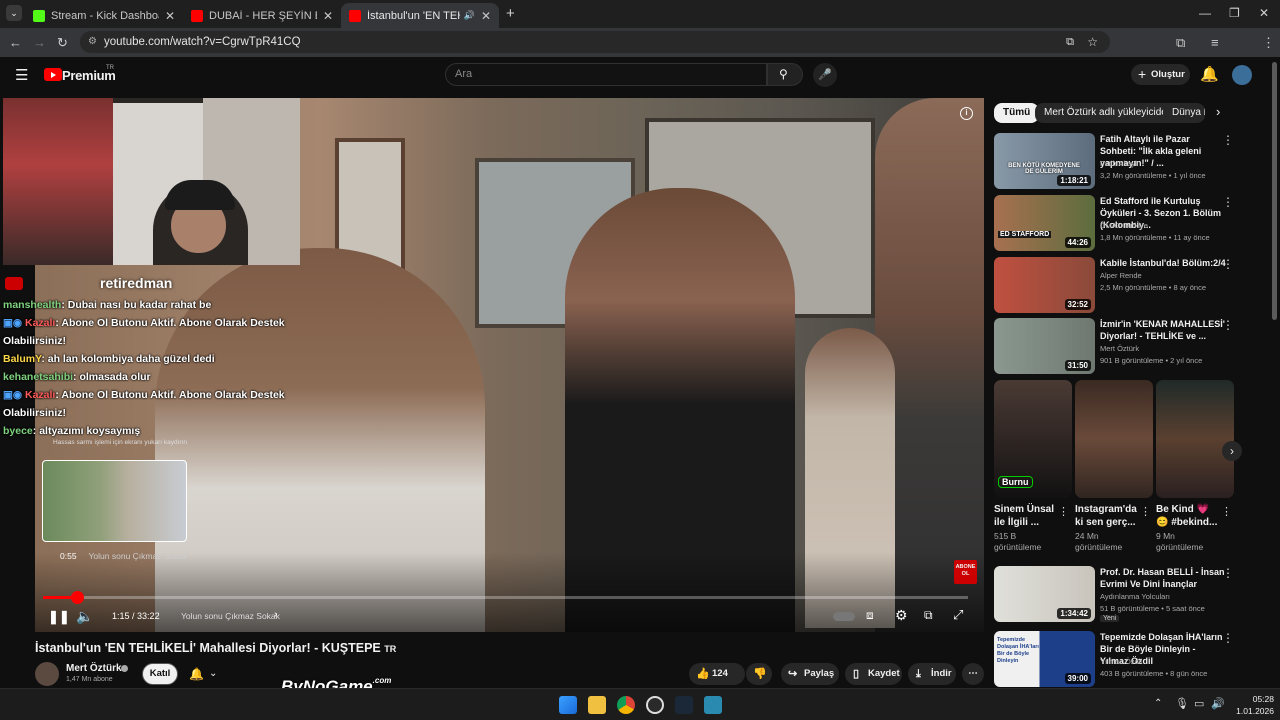 The height and width of the screenshot is (720, 1280). I want to click on minimize-icon: —, so click(1205, 13).